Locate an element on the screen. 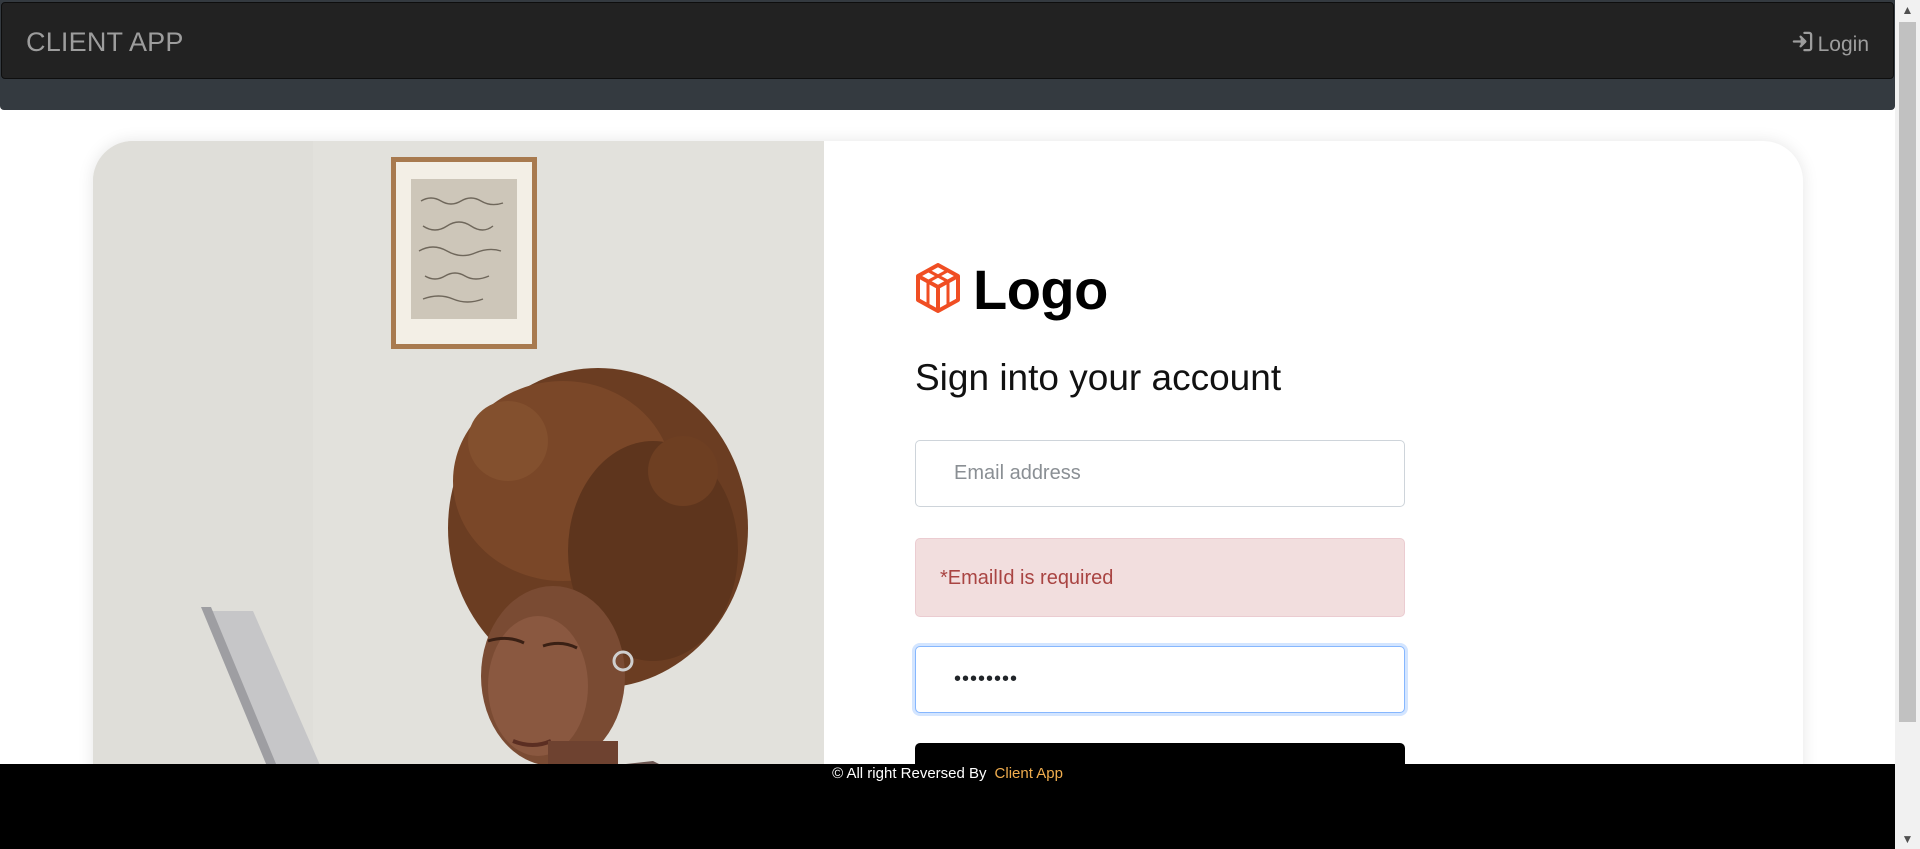  page-title: Sign into your account is located at coordinates (1098, 377).